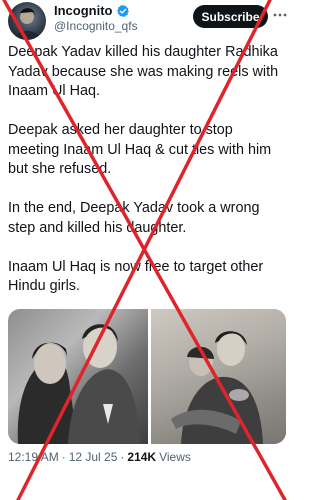 Image resolution: width=320 pixels, height=500 pixels. I want to click on verified-badge-icon, so click(122, 10).